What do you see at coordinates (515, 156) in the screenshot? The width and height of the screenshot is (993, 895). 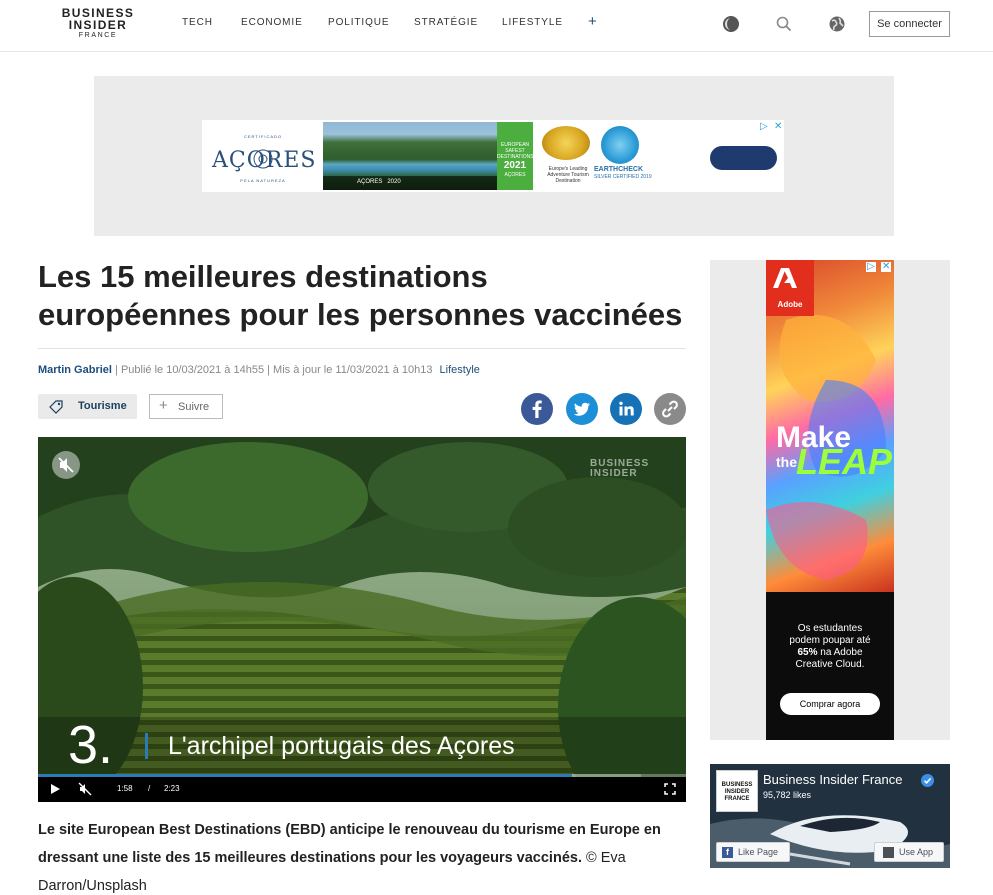 I see `safest-destinations-badge: EUROPEAN SAFEST DESTINATIONS 2021 AÇORES` at bounding box center [515, 156].